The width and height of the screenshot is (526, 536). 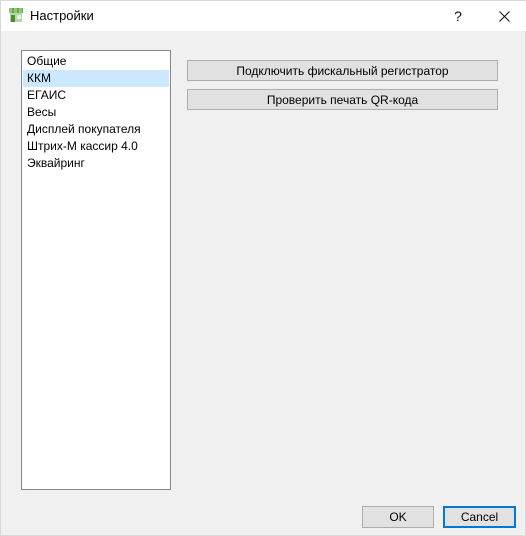 I want to click on close-icon, so click(x=504, y=16).